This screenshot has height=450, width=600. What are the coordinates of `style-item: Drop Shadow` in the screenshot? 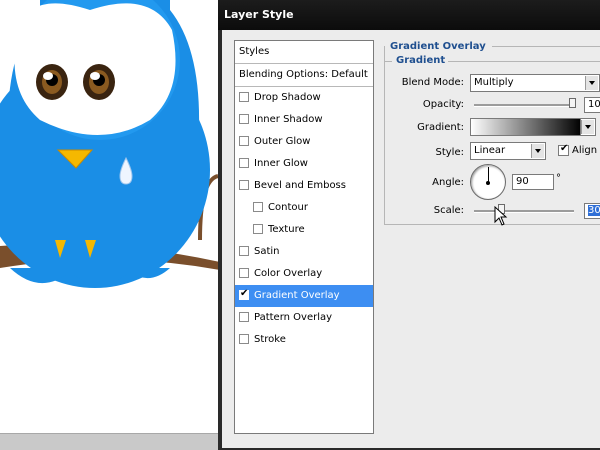 It's located at (304, 98).